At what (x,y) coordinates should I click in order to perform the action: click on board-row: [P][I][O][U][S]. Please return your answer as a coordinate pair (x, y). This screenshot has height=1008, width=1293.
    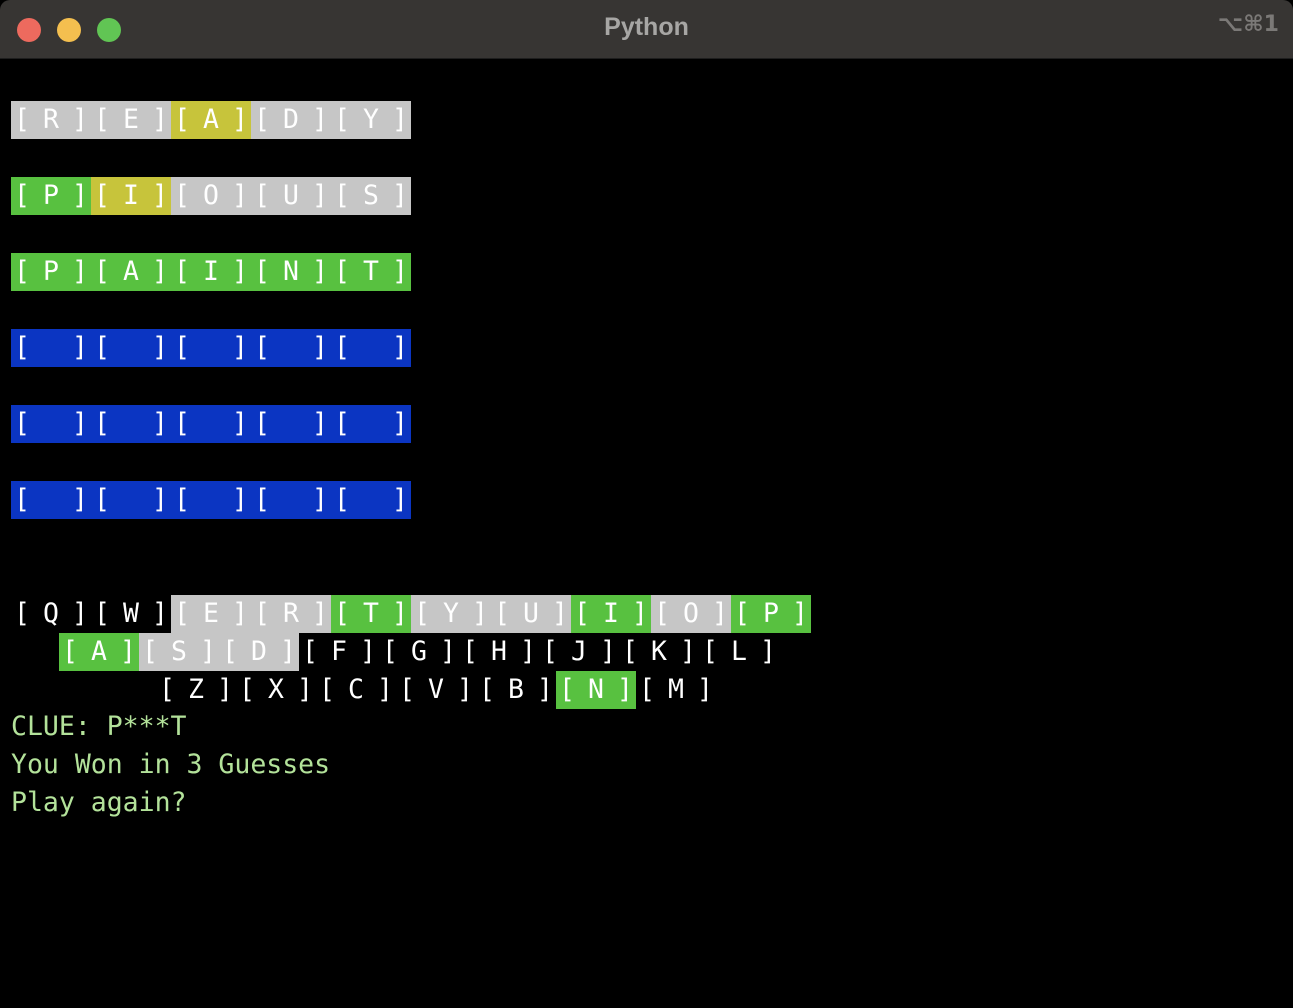
    Looking at the image, I should click on (211, 196).